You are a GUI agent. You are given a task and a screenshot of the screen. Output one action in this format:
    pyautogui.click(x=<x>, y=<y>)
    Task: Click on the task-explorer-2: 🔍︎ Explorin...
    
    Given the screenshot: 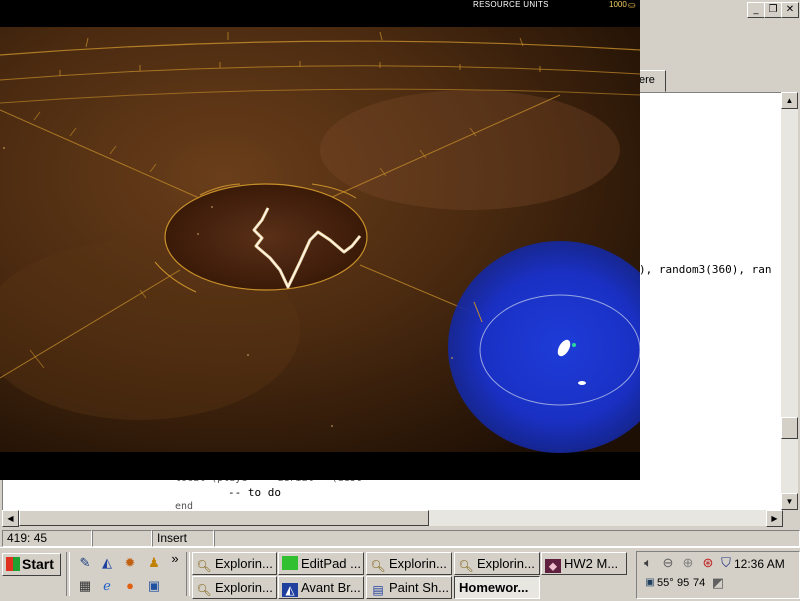 What is the action you would take?
    pyautogui.click(x=409, y=563)
    